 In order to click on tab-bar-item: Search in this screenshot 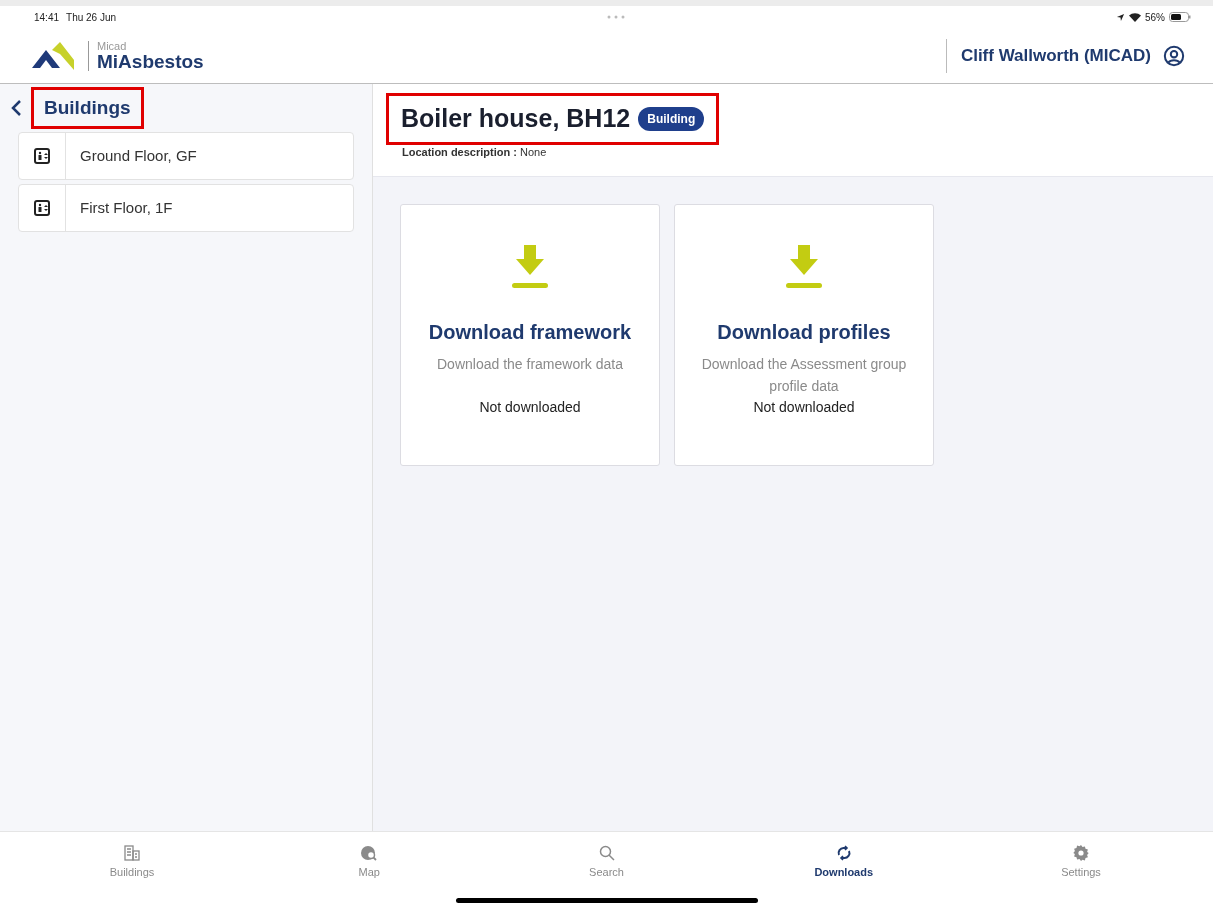, I will do `click(606, 862)`.